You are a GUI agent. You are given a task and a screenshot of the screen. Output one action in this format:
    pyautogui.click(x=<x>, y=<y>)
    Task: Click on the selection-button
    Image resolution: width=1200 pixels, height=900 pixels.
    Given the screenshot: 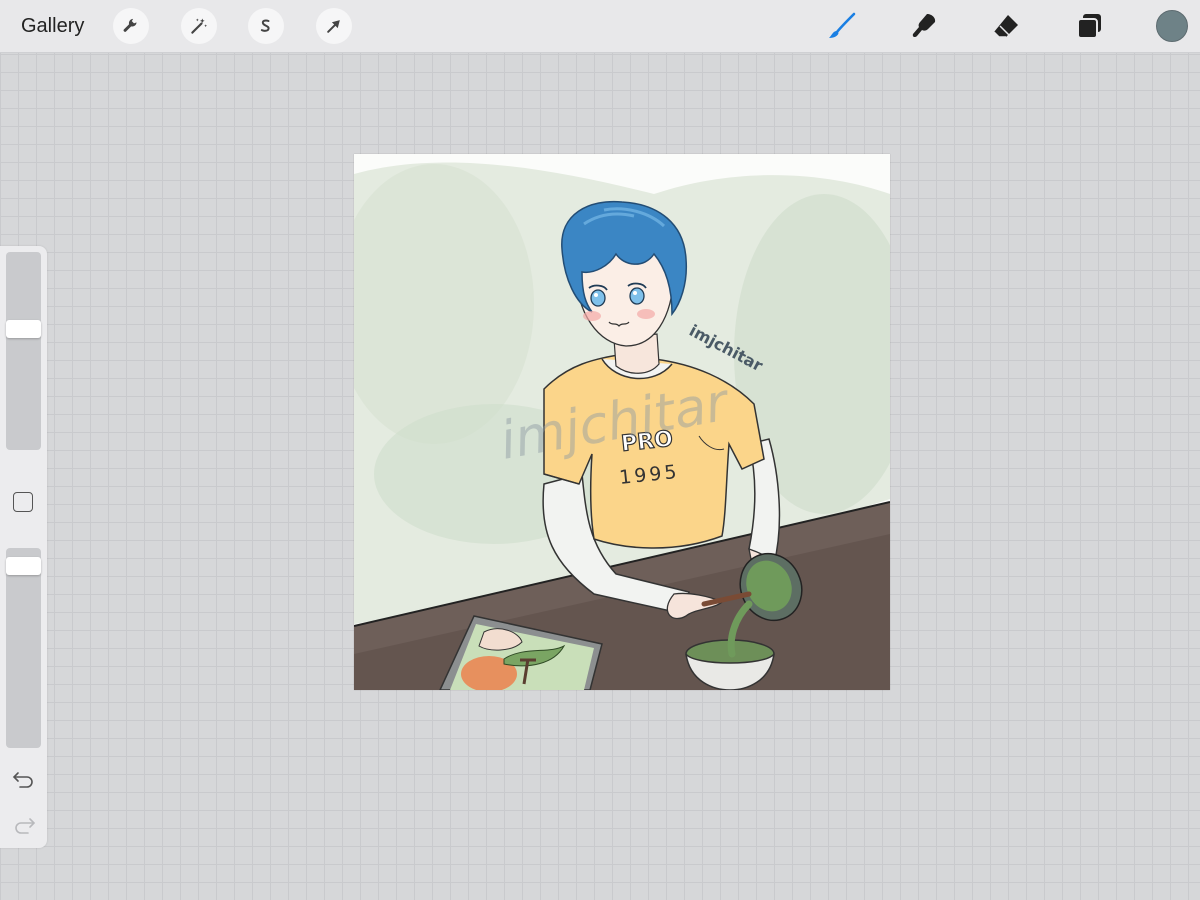 What is the action you would take?
    pyautogui.click(x=266, y=26)
    